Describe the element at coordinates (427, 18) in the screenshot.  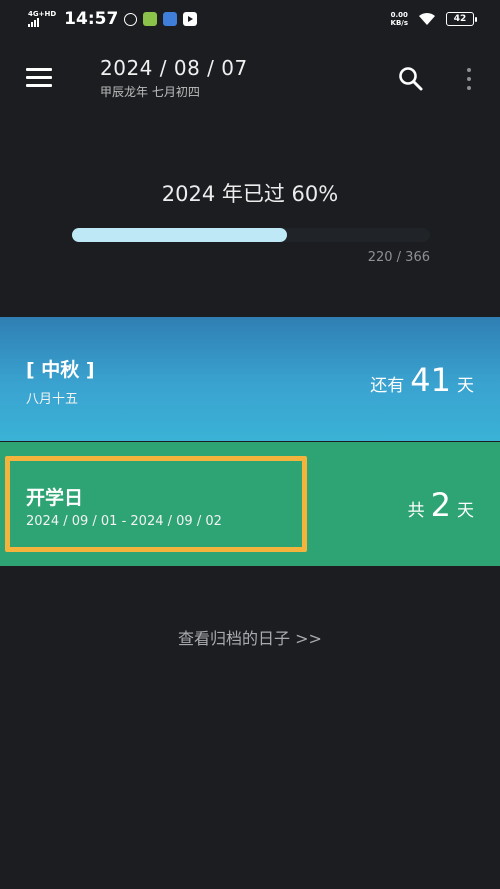
I see `wifi-icon` at that location.